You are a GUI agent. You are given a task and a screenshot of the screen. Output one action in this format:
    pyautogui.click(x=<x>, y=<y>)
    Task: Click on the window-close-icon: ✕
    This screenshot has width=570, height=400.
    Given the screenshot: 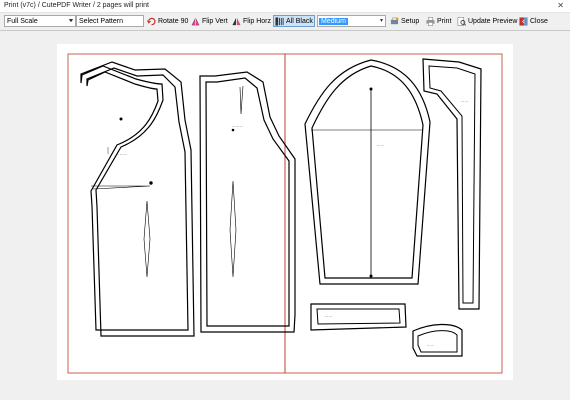 What is the action you would take?
    pyautogui.click(x=560, y=5)
    